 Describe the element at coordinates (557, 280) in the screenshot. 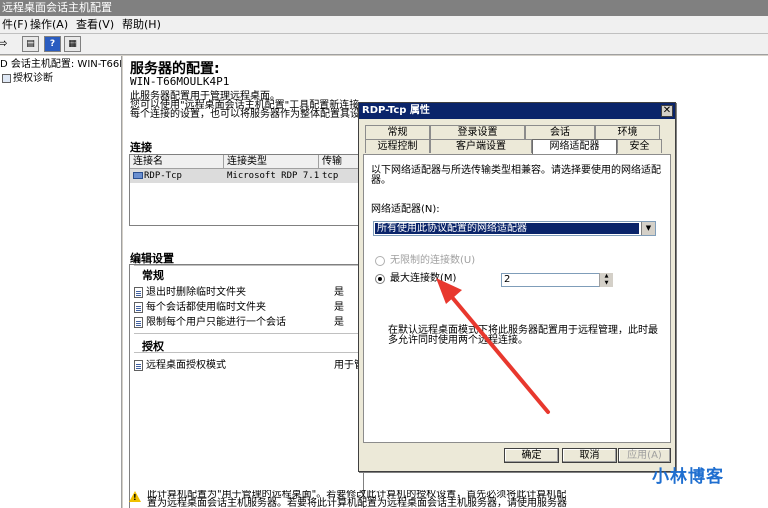

I see `max-connections-field: 2` at that location.